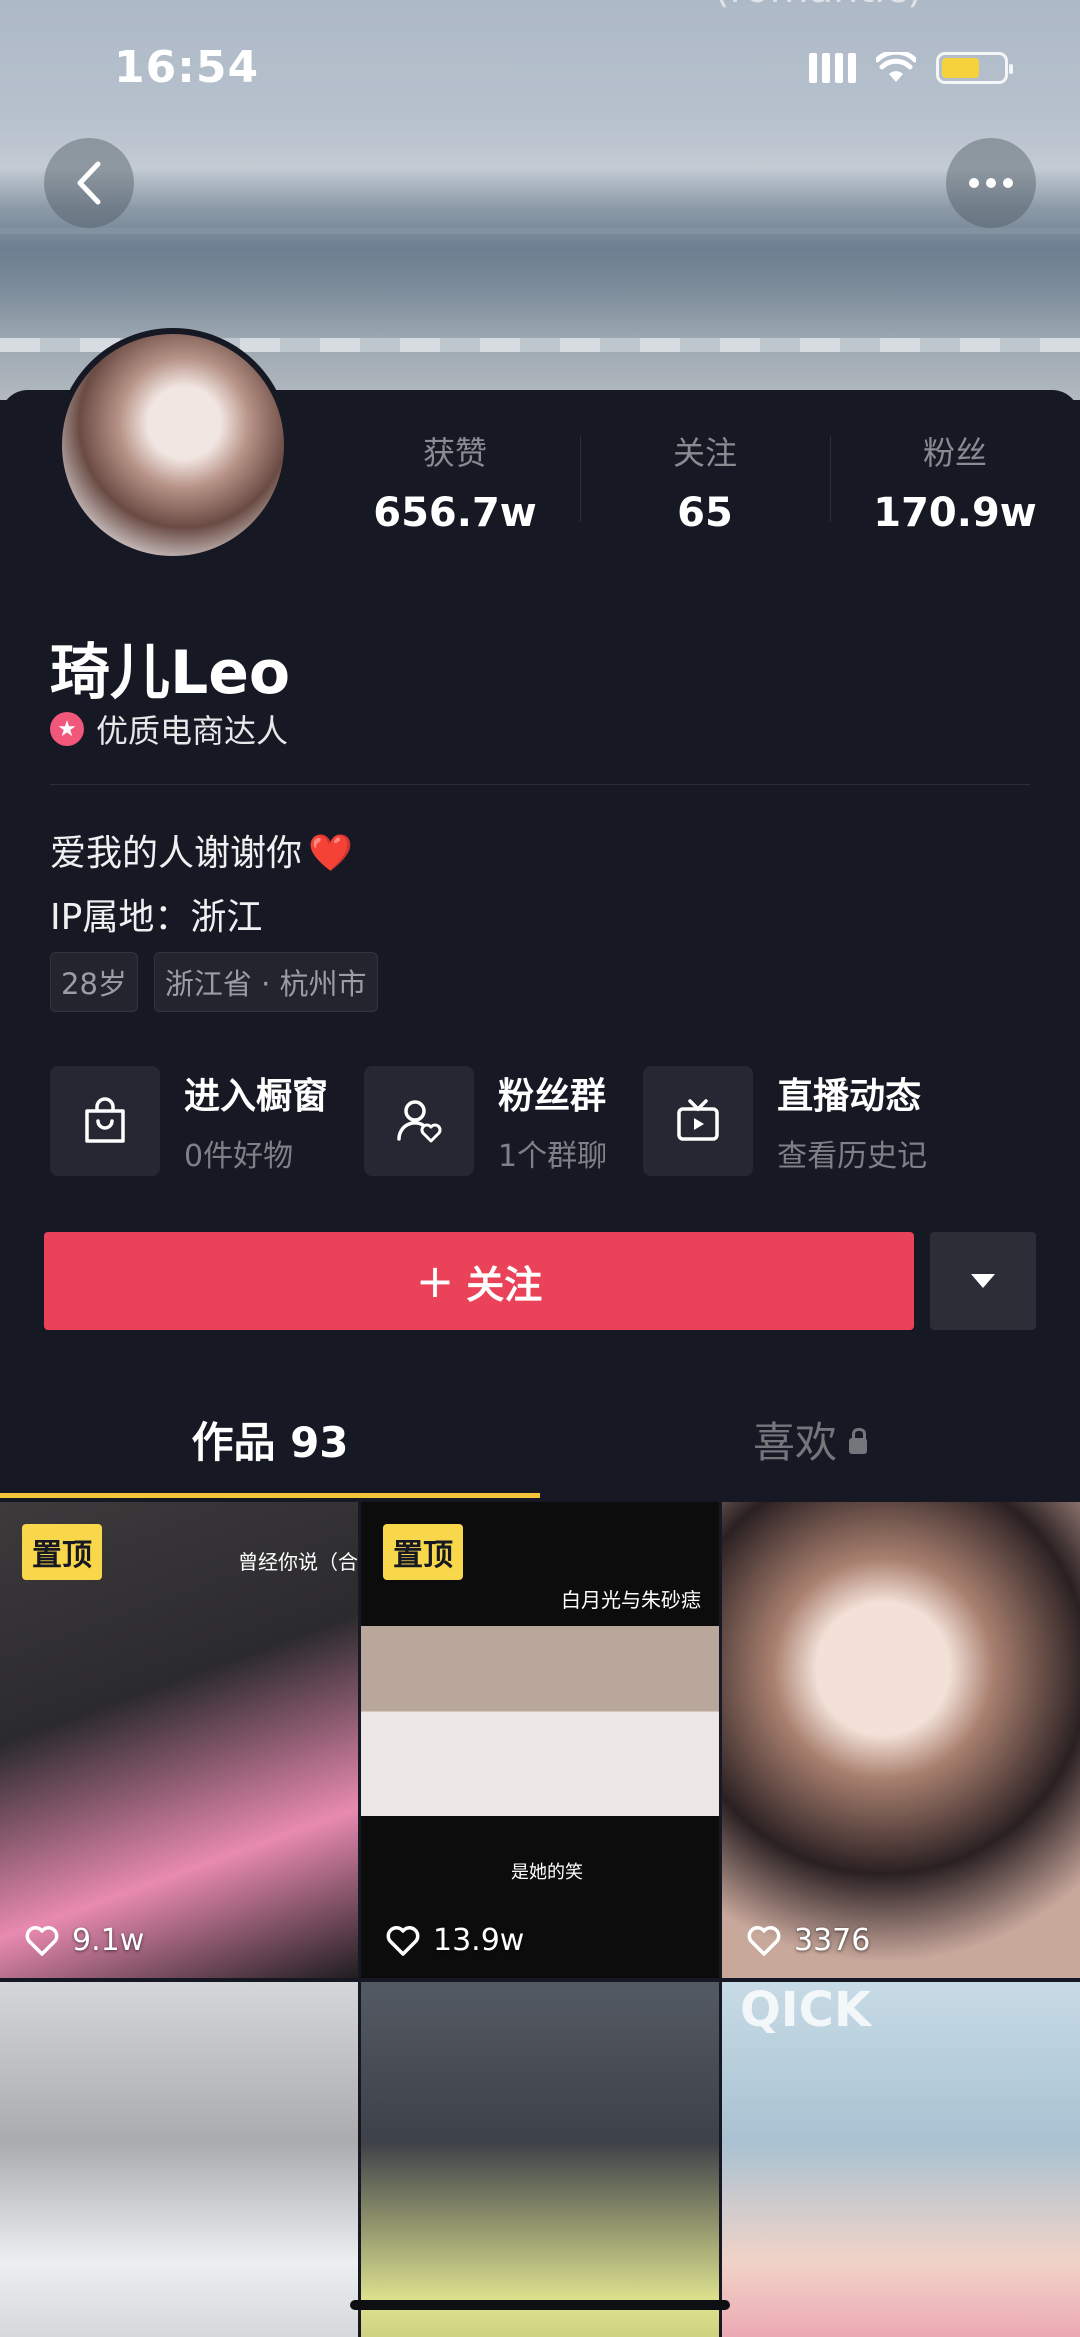 The image size is (1080, 2337). Describe the element at coordinates (852, 1121) in the screenshot. I see `action-text: 直播动态 查看历史记` at that location.